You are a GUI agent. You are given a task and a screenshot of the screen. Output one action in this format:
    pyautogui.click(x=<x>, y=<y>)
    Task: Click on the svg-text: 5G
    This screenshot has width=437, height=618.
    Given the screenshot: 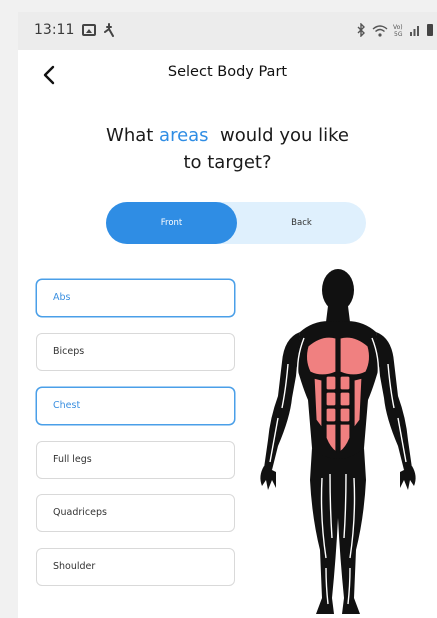 What is the action you would take?
    pyautogui.click(x=398, y=34)
    